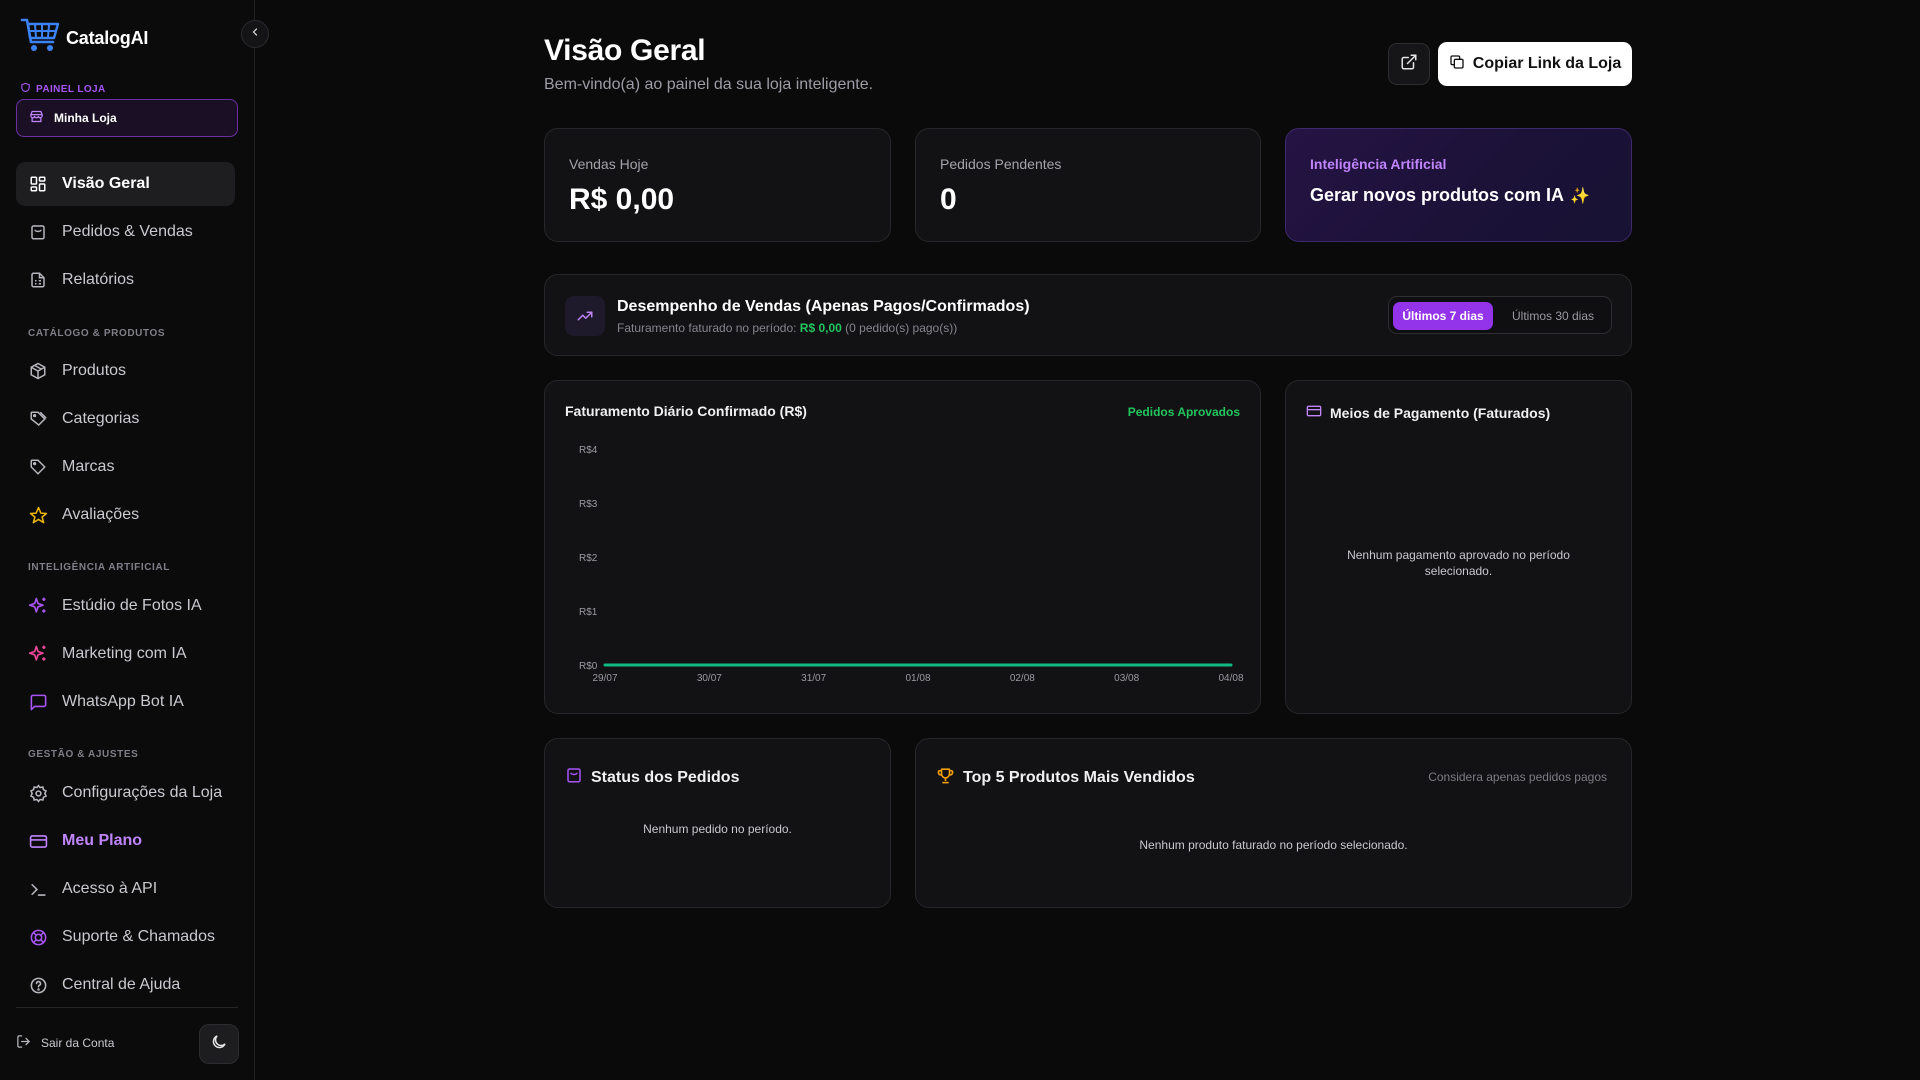  Describe the element at coordinates (38, 419) in the screenshot. I see `tags-icon` at that location.